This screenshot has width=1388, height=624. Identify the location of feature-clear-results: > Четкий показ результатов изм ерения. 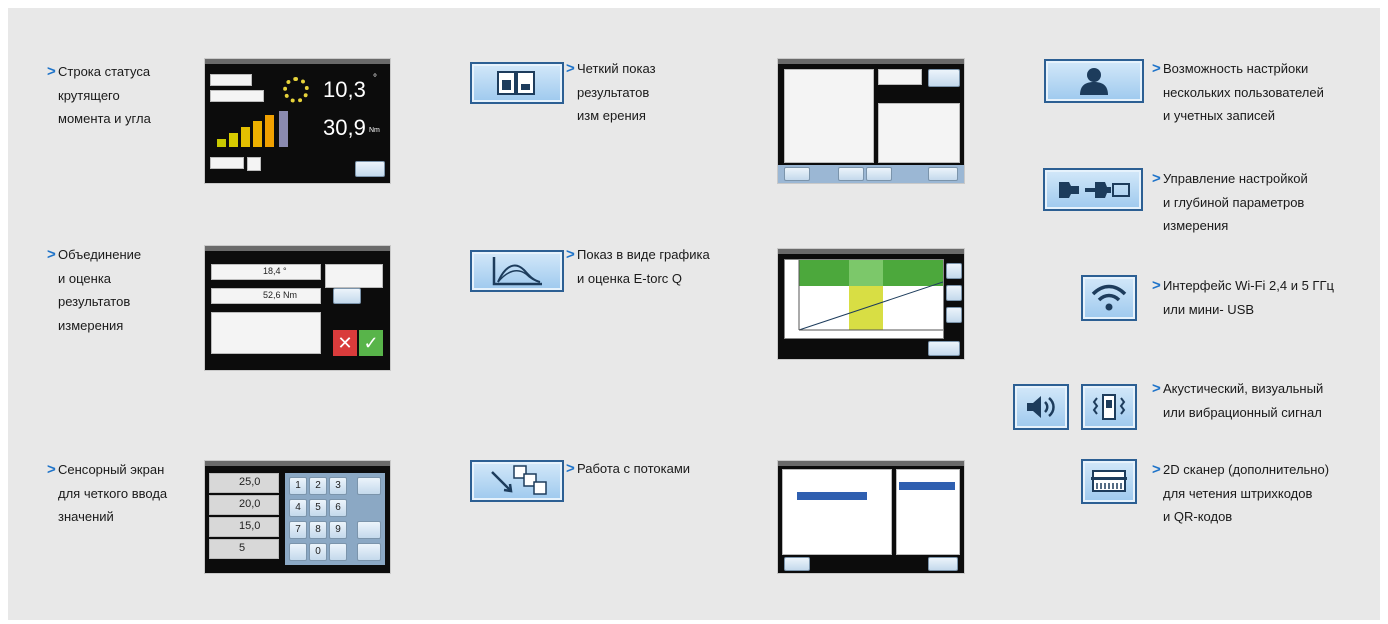
(611, 92).